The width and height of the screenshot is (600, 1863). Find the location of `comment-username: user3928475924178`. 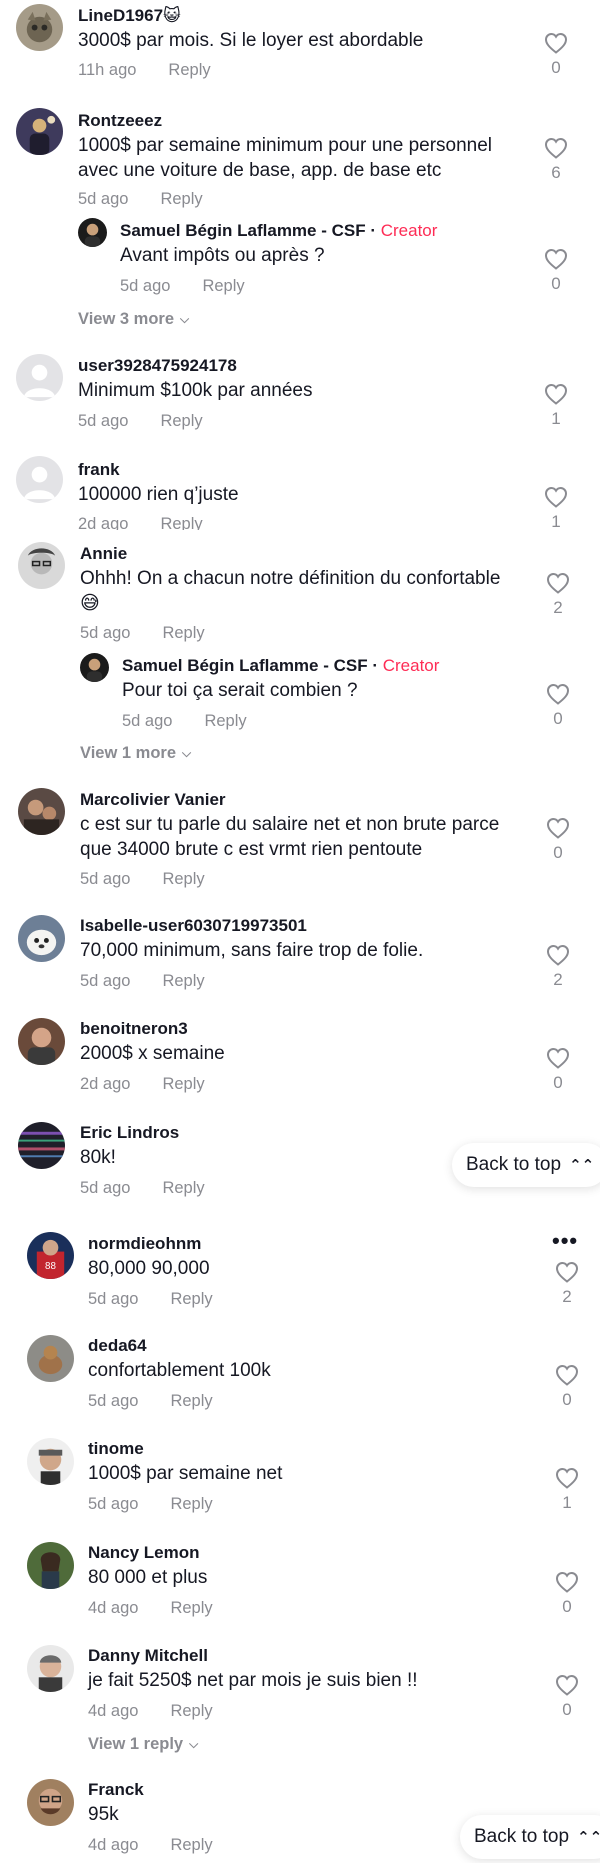

comment-username: user3928475924178 is located at coordinates (157, 366).